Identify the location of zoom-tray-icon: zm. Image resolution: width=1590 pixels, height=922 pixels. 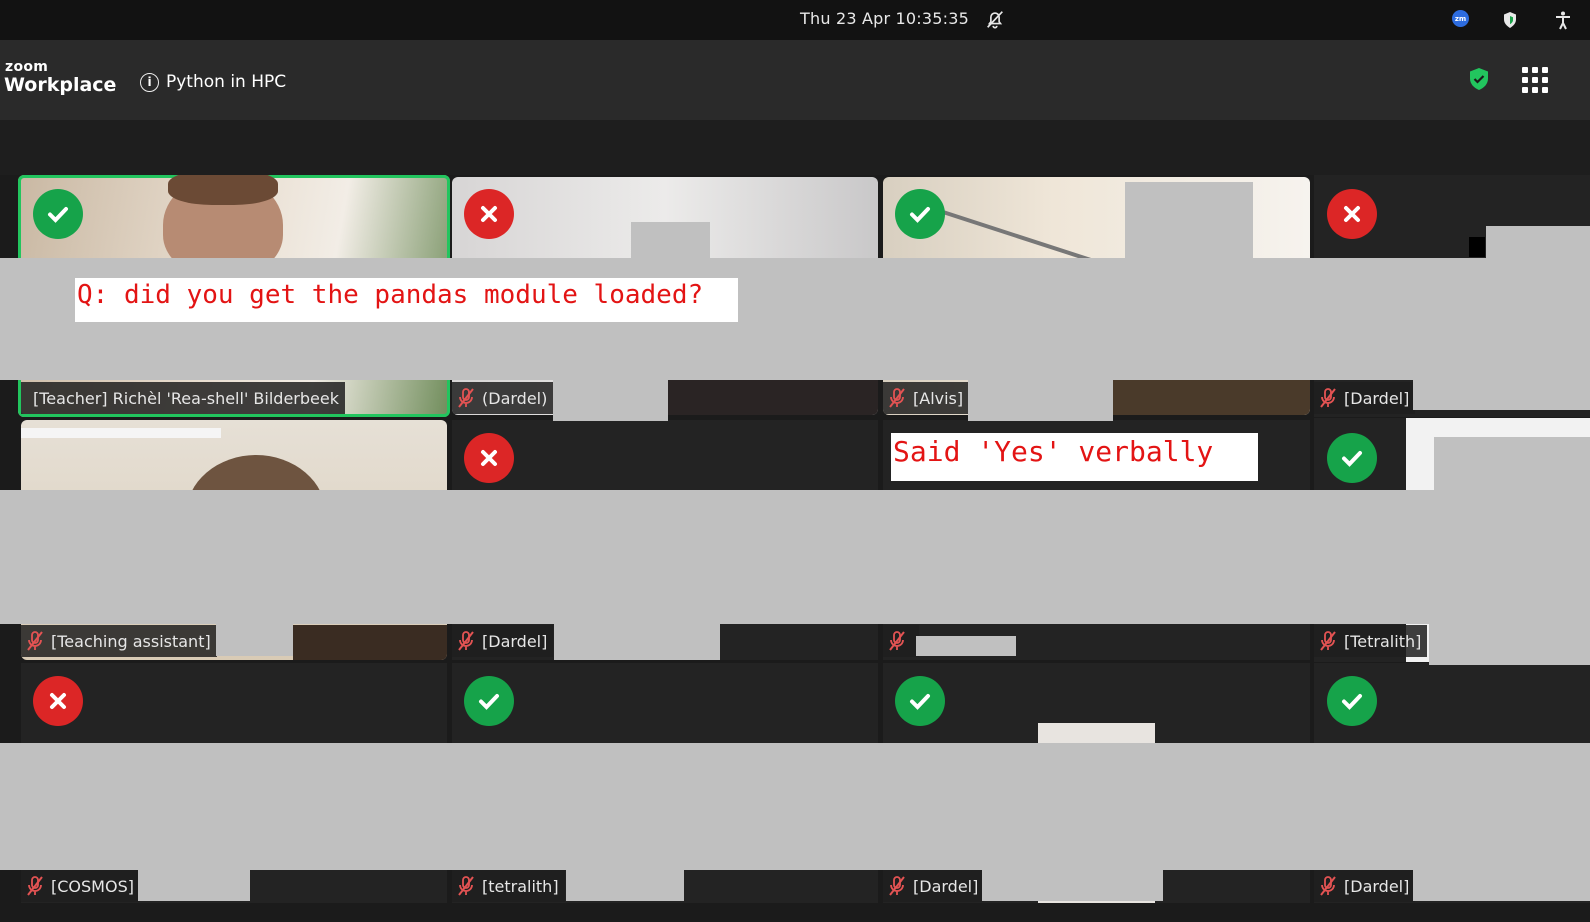
(1462, 20).